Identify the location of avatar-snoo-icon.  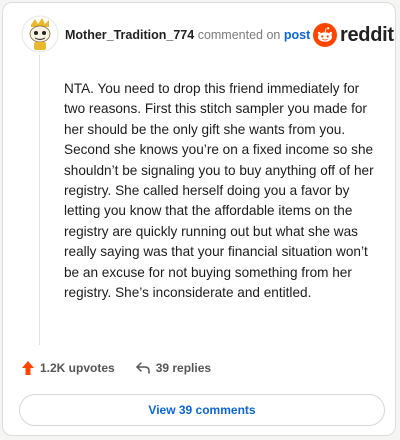
(40, 34).